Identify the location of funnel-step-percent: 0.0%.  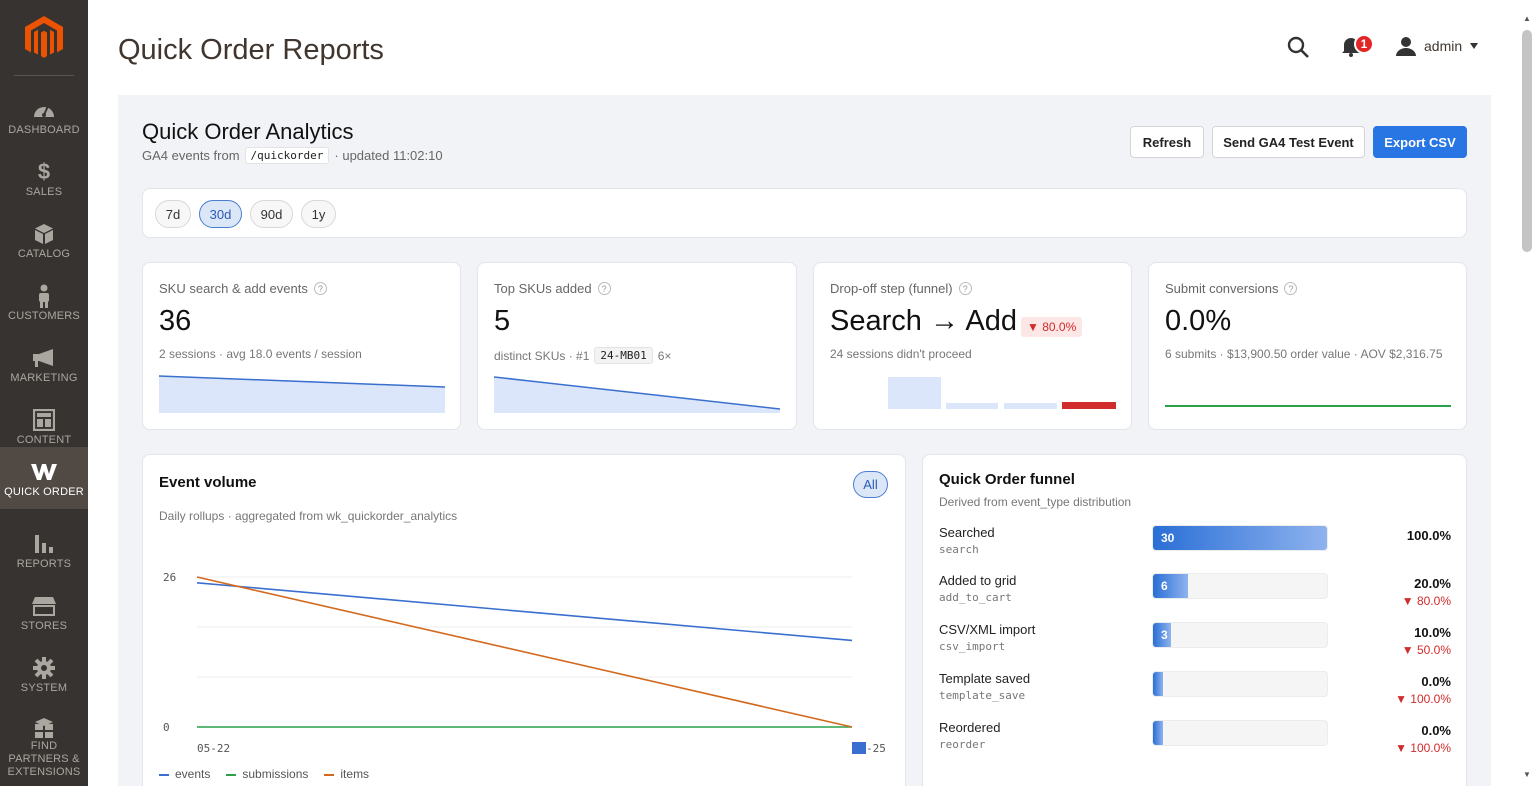
(1436, 730).